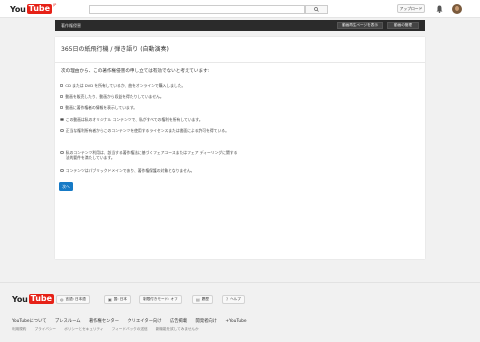  What do you see at coordinates (104, 321) in the screenshot?
I see `footer-link: 著作権センター` at bounding box center [104, 321].